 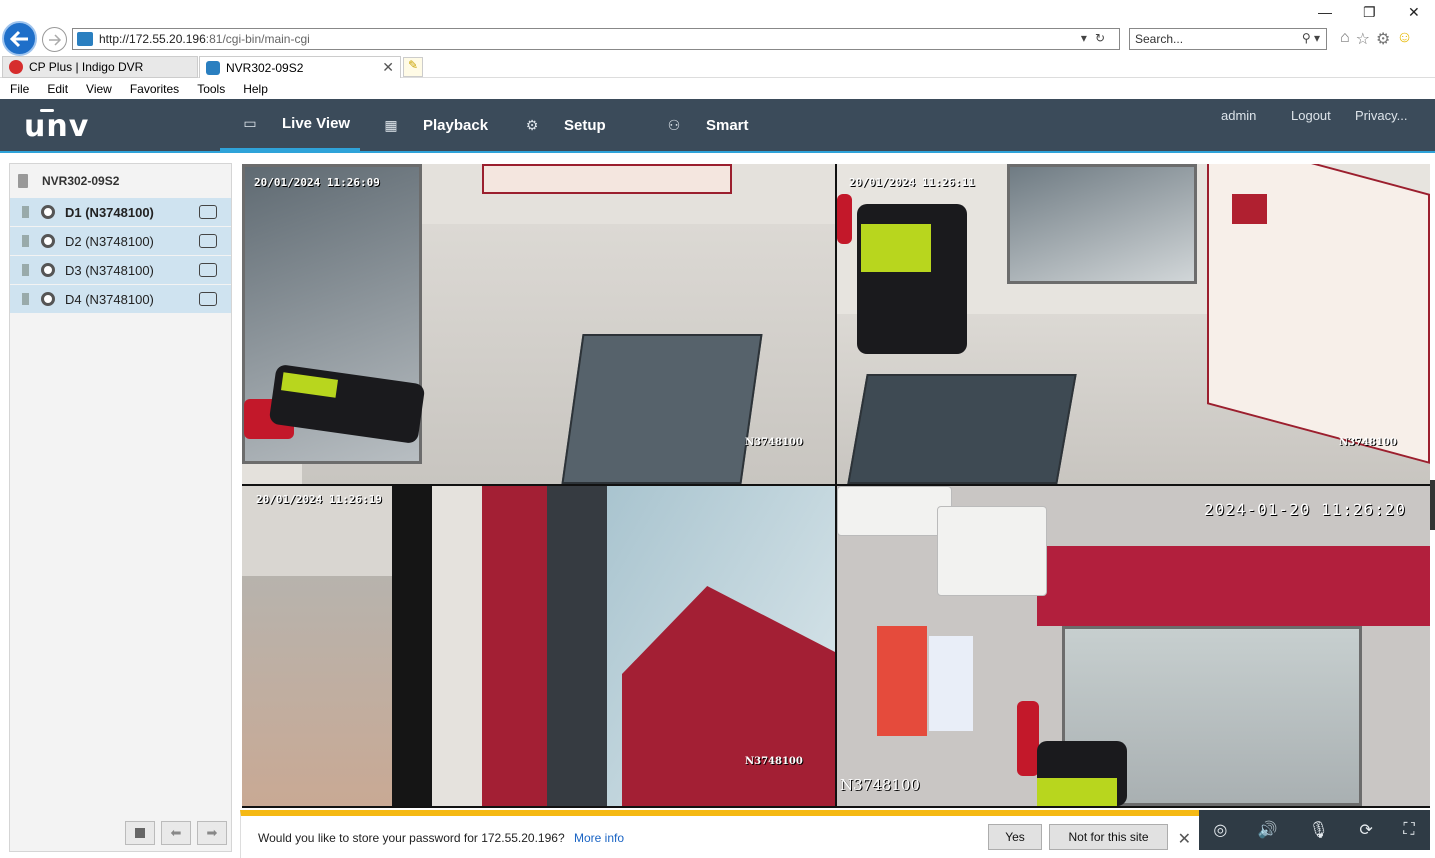 What do you see at coordinates (1228, 39) in the screenshot?
I see `search-box: Search... ⚲ ▾` at bounding box center [1228, 39].